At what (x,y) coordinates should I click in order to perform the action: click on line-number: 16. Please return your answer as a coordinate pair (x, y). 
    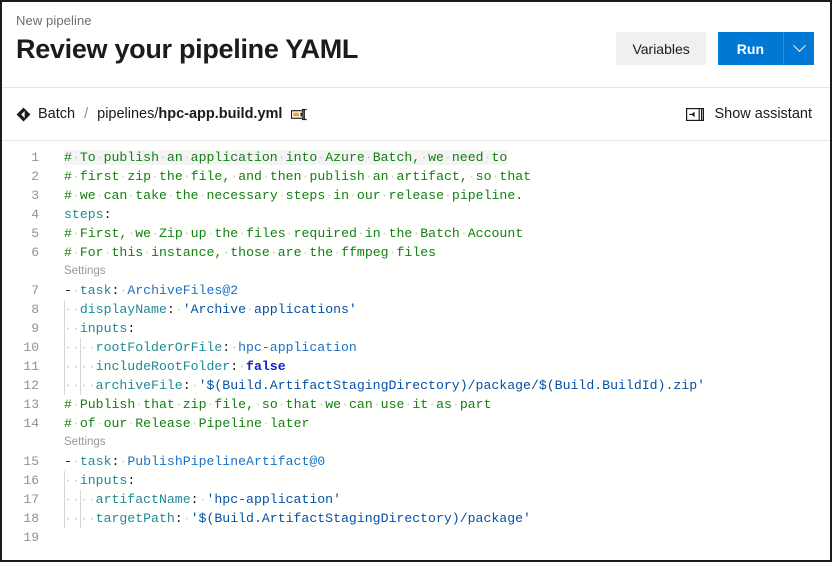
    Looking at the image, I should click on (31, 480).